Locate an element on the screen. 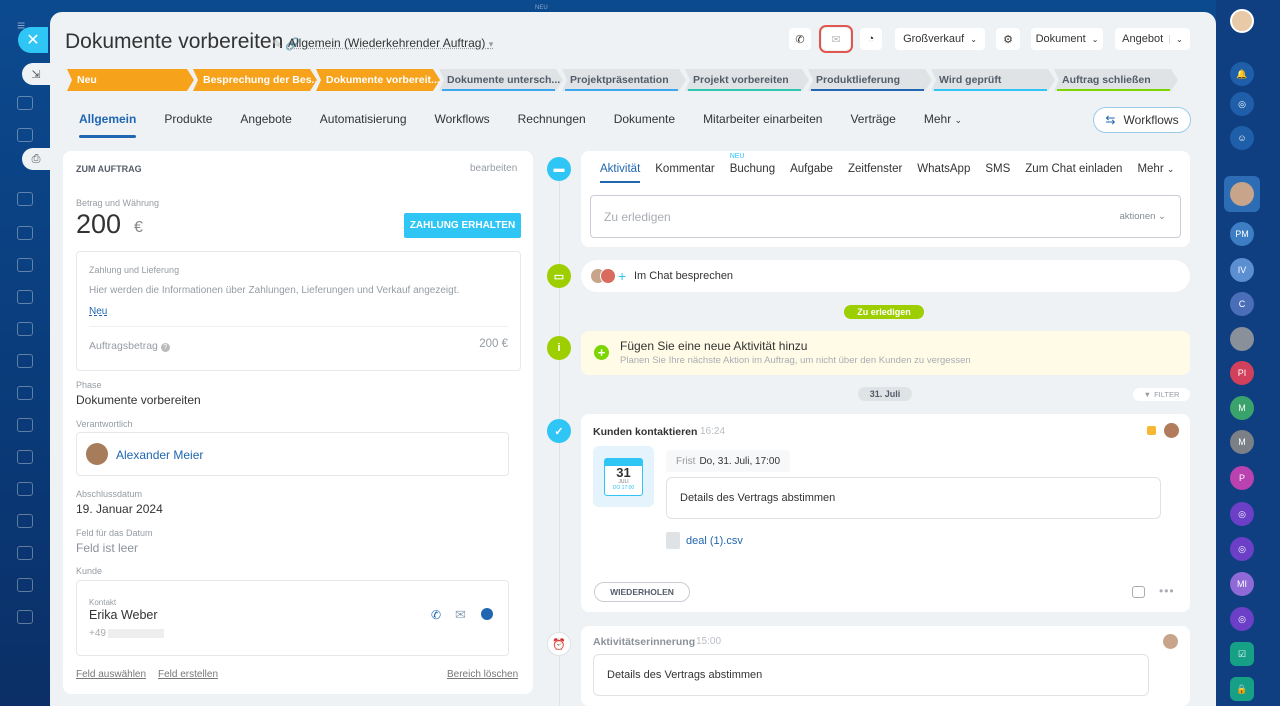 Image resolution: width=1280 pixels, height=706 pixels. tab-automatisierung: Automatisierung is located at coordinates (363, 122).